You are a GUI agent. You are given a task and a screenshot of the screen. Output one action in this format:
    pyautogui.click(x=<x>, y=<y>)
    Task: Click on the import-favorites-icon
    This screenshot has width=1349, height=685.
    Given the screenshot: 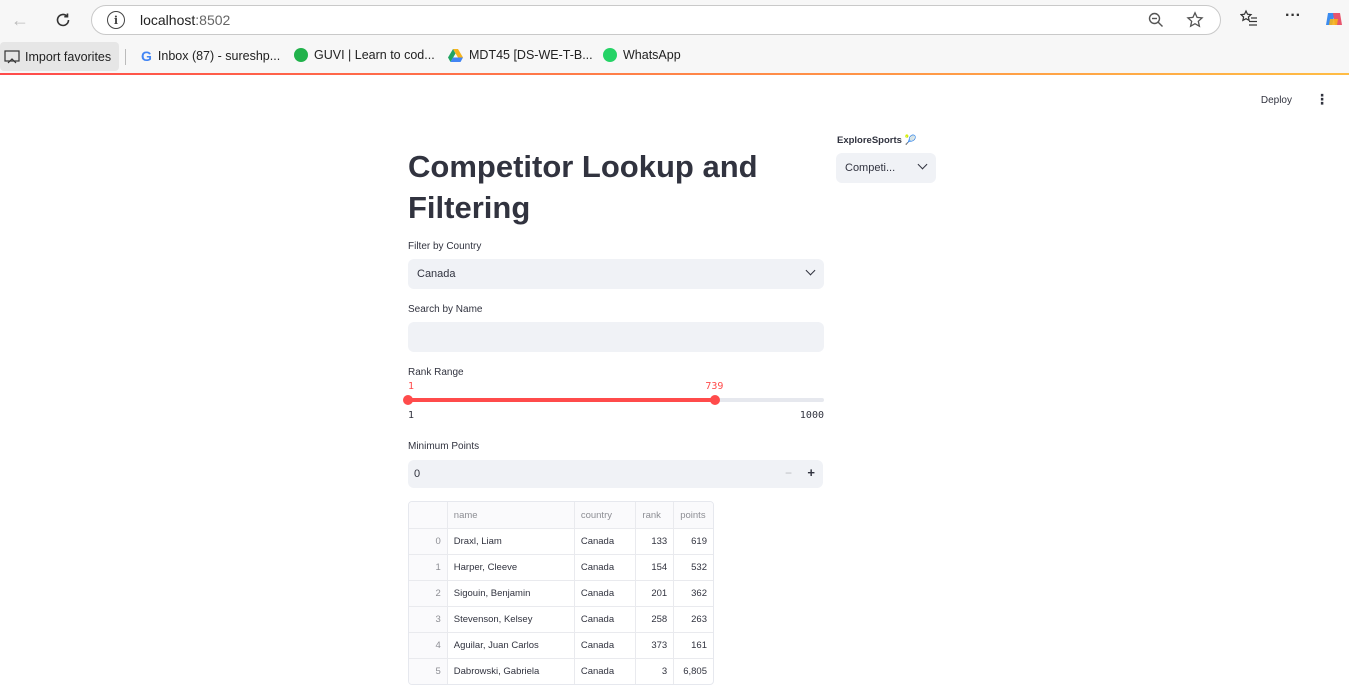 What is the action you would take?
    pyautogui.click(x=12, y=56)
    